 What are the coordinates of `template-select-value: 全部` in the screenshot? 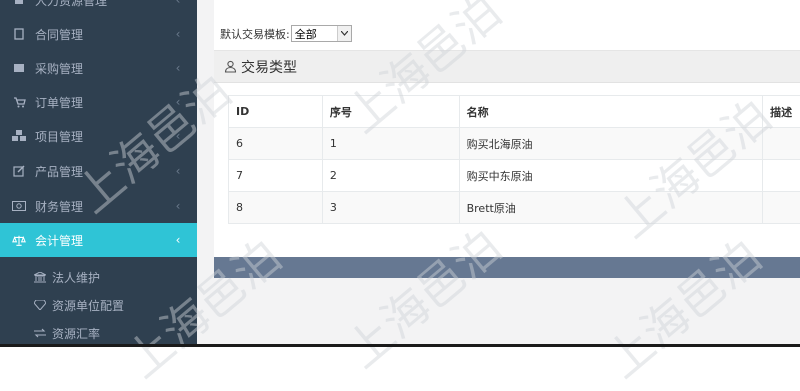 It's located at (314, 34).